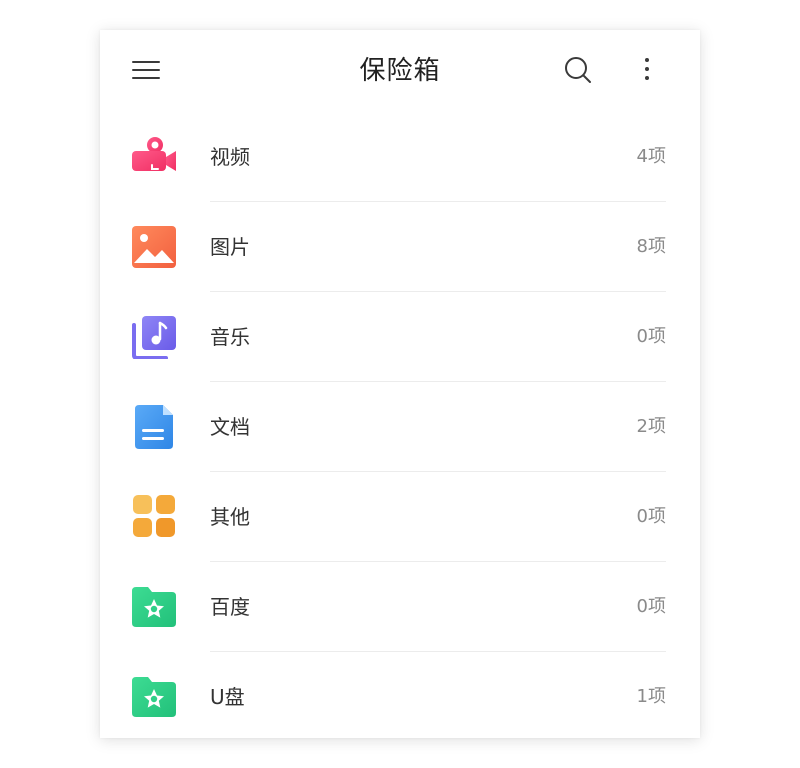 The width and height of the screenshot is (800, 768). Describe the element at coordinates (230, 607) in the screenshot. I see `list-item-label: 百度` at that location.